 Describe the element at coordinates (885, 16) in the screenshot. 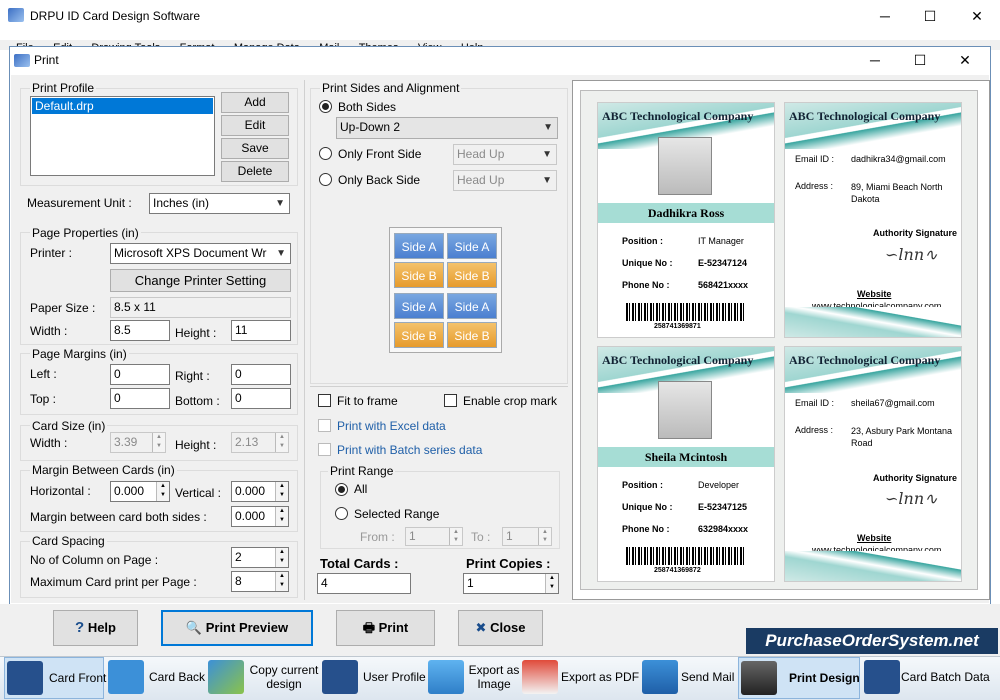

I see `minimize-icon: ─` at that location.